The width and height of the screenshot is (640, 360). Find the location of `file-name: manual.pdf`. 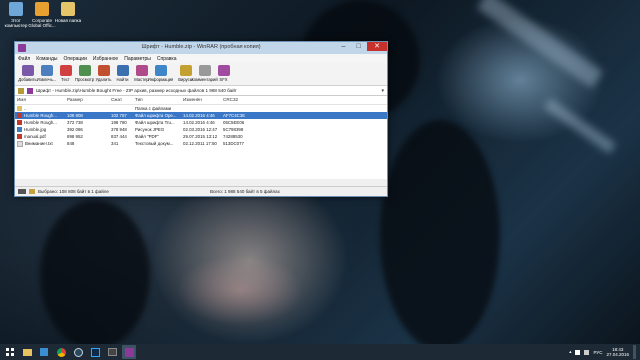

file-name: manual.pdf is located at coordinates (35, 136).